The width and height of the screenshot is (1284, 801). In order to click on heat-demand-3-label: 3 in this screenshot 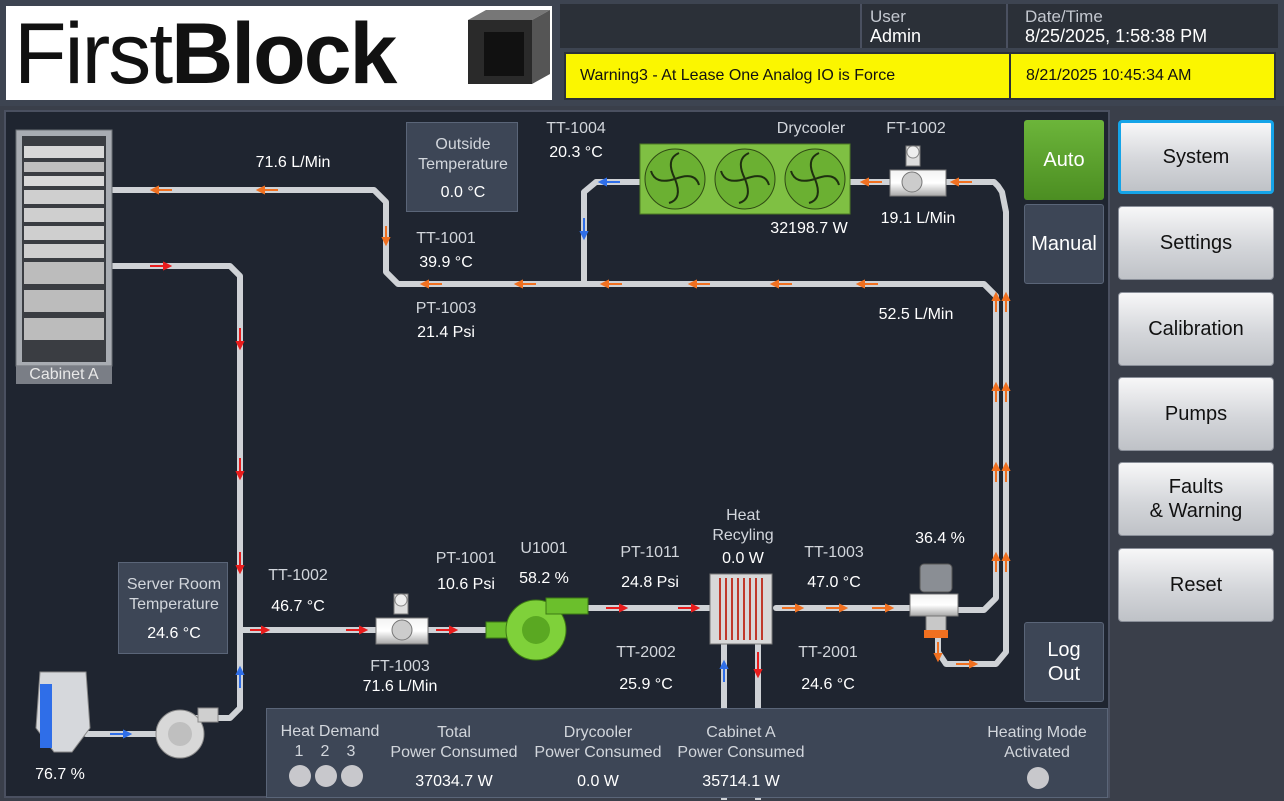, I will do `click(351, 751)`.